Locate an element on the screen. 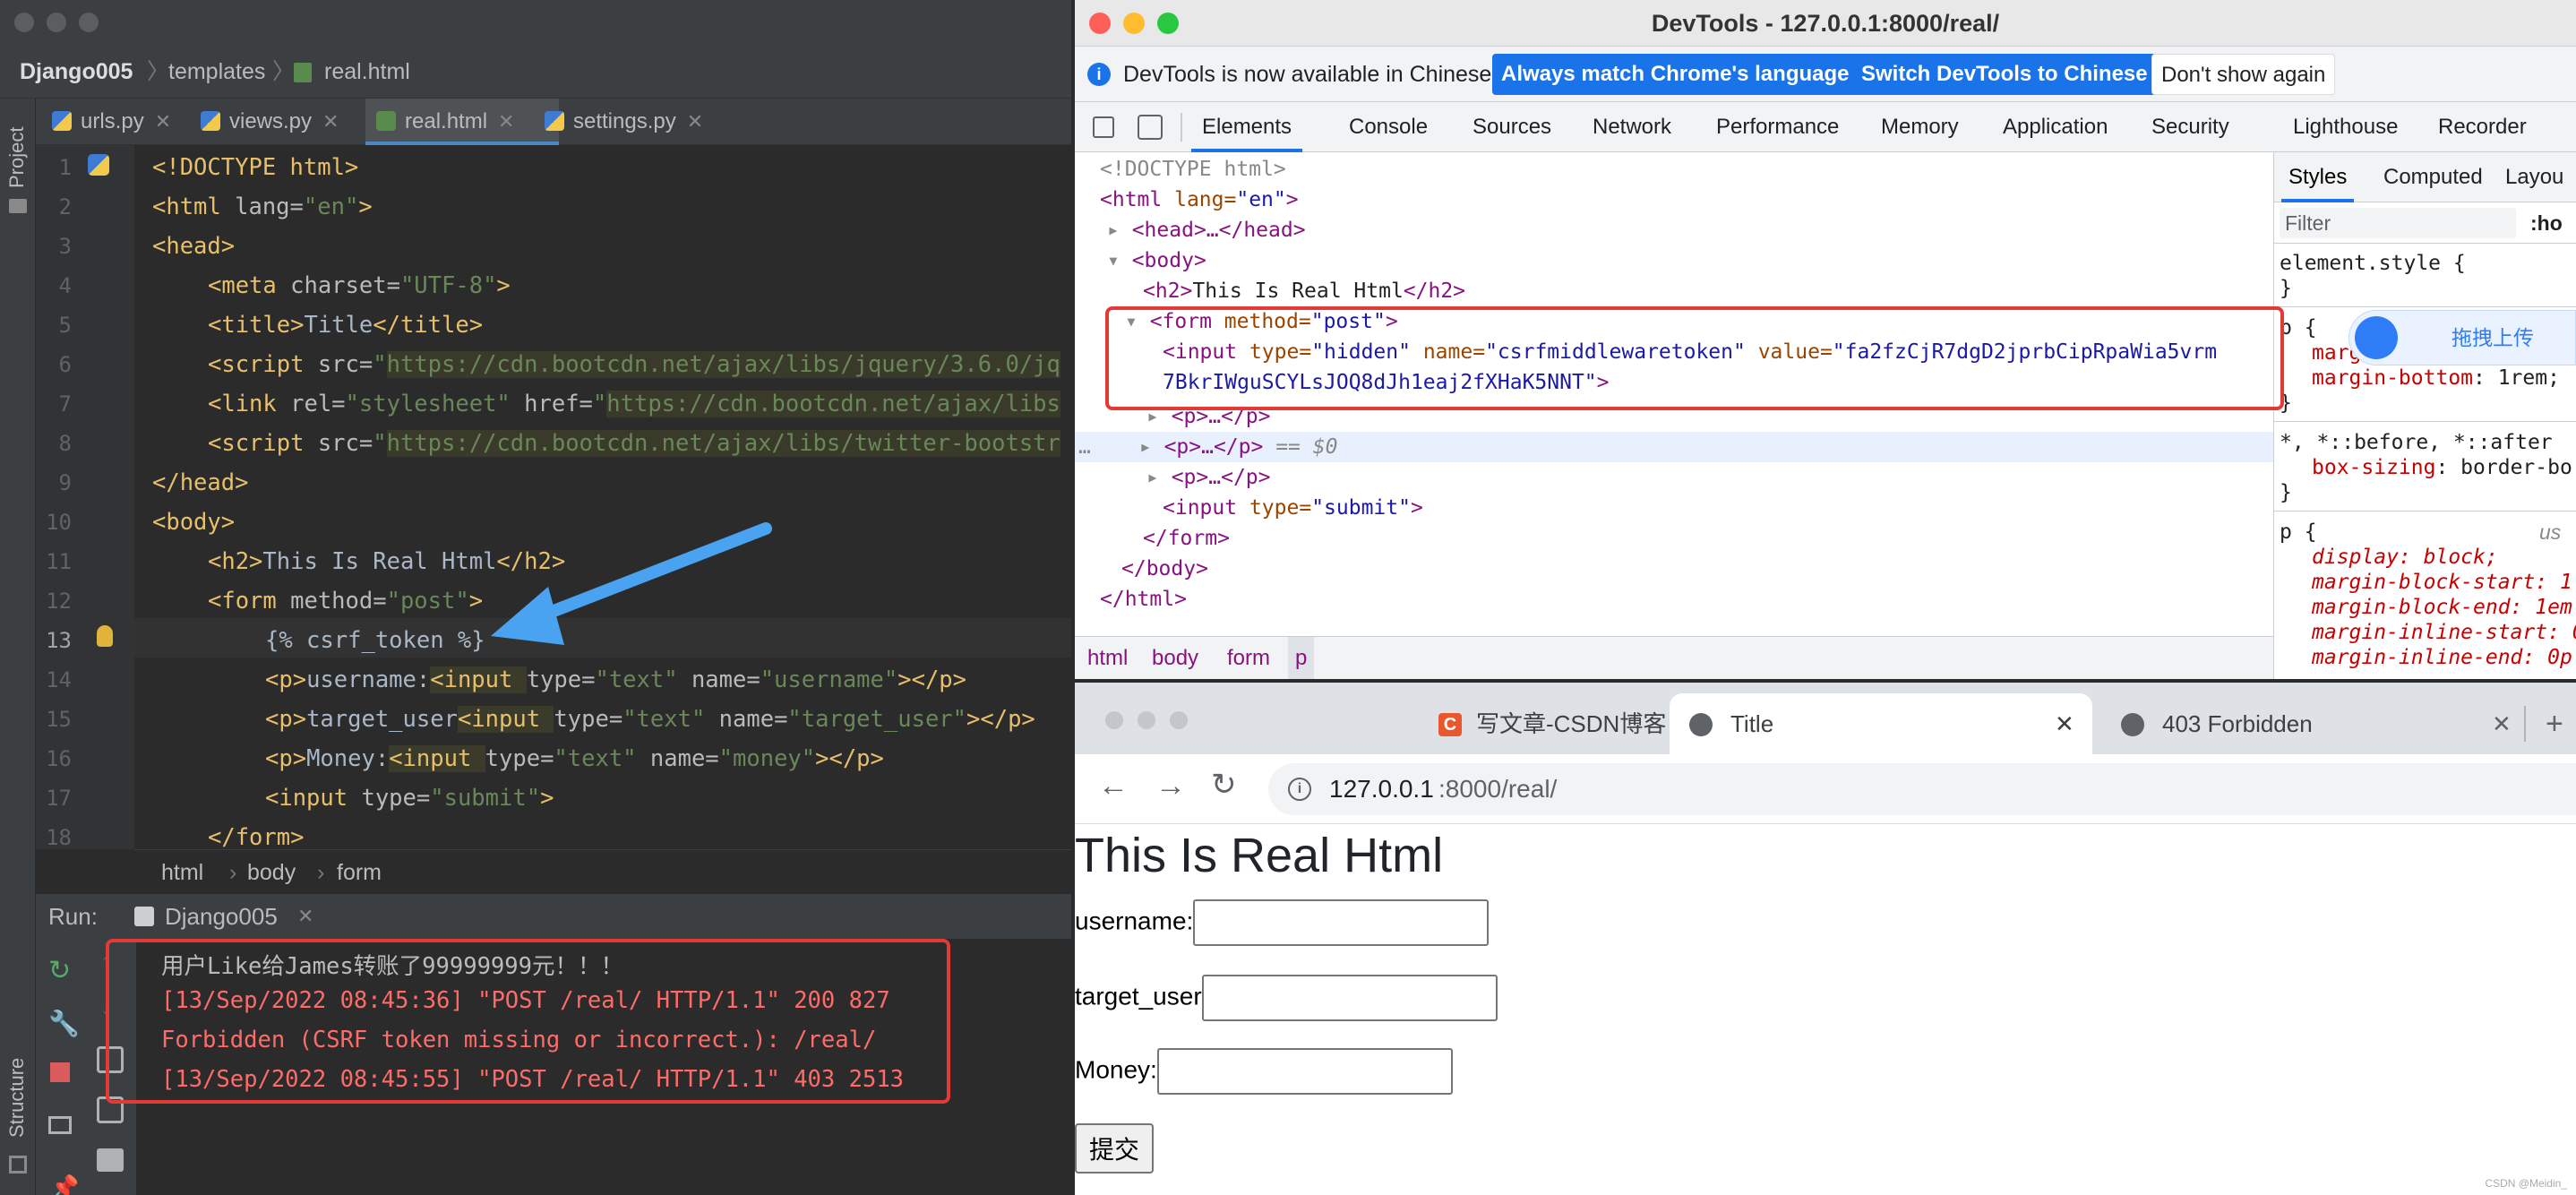 This screenshot has width=2576, height=1195. hover-state-toggle: :ho is located at coordinates (2546, 223).